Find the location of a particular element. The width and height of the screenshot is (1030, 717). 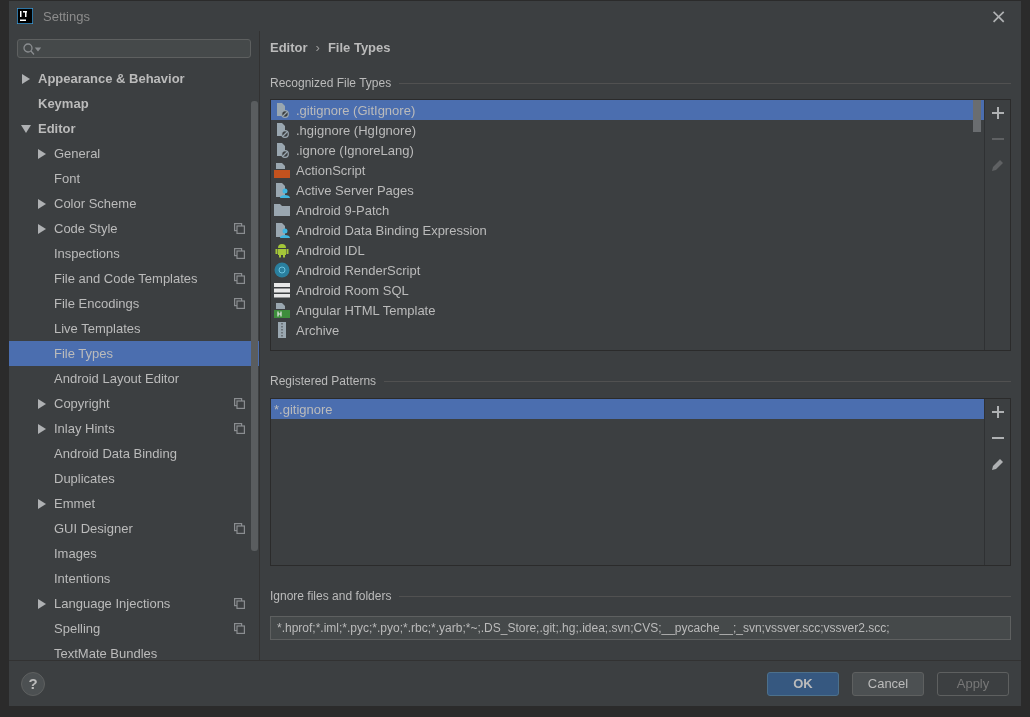

search-icon is located at coordinates (32, 48).